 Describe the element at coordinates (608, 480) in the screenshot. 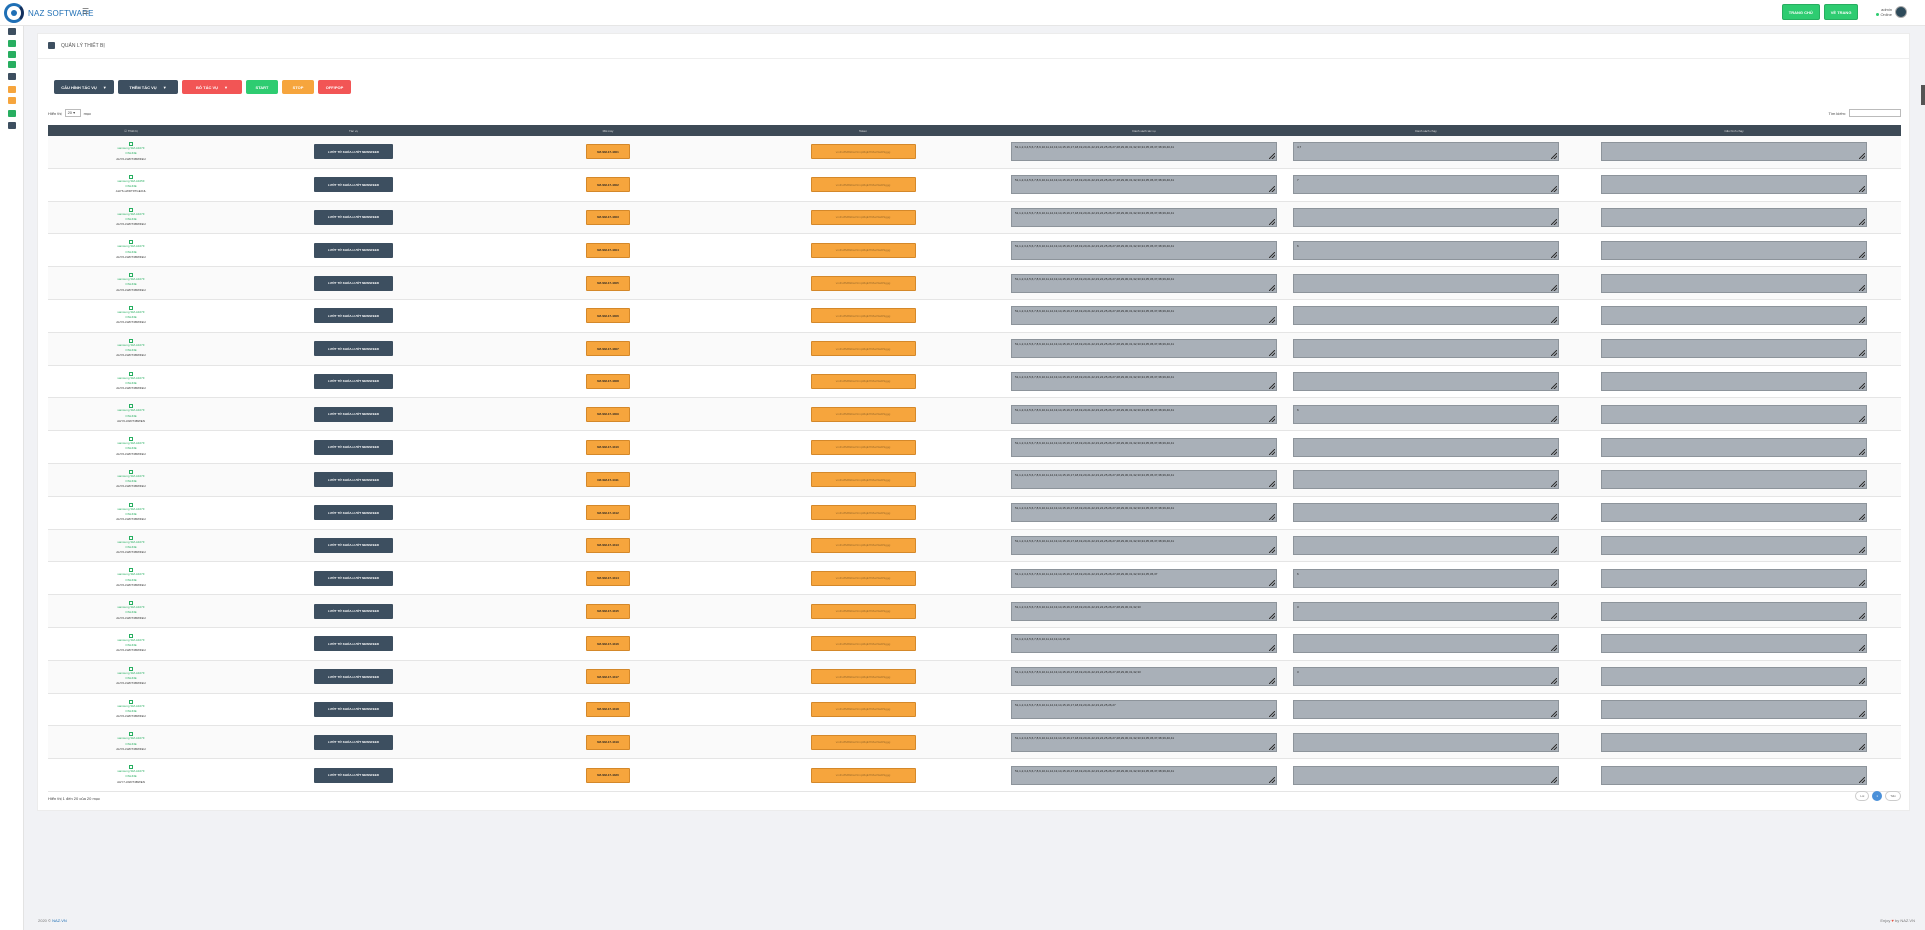

I see `device-code-button: NZ-SM-17-4411` at that location.